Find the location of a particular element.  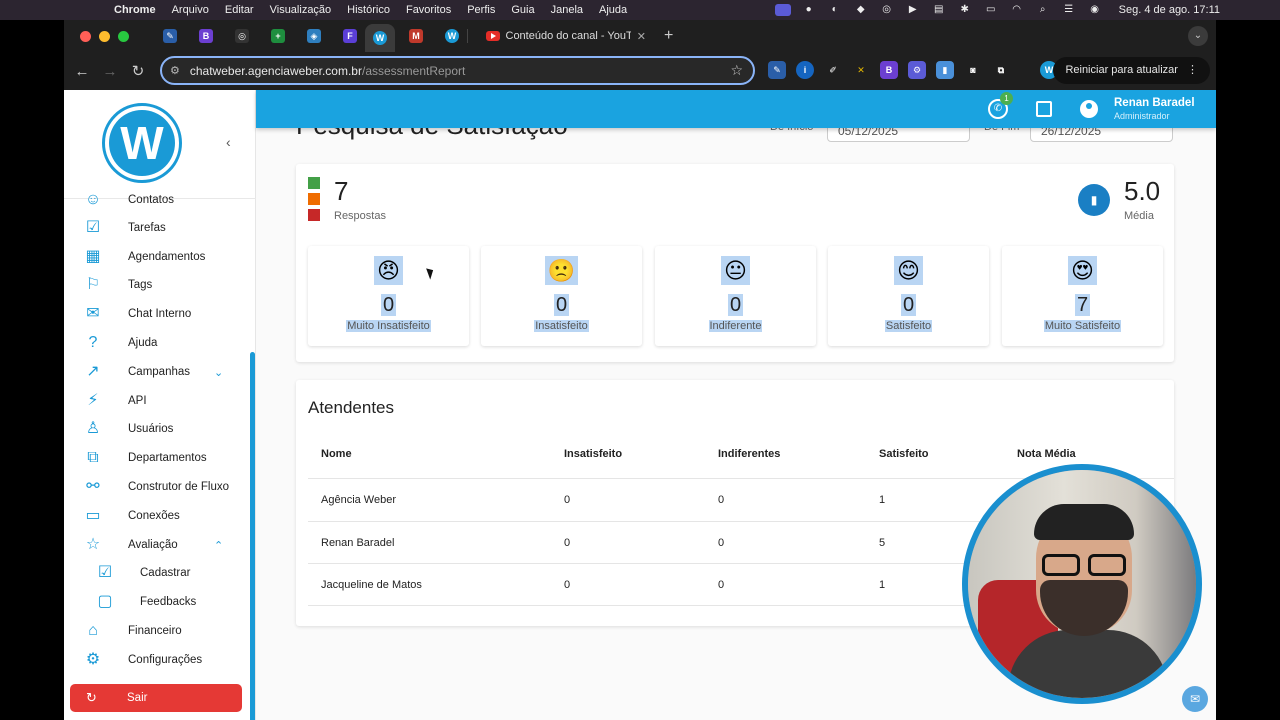

sidebar-item-chat-interno: ✉ Chat Interno is located at coordinates (159, 314).